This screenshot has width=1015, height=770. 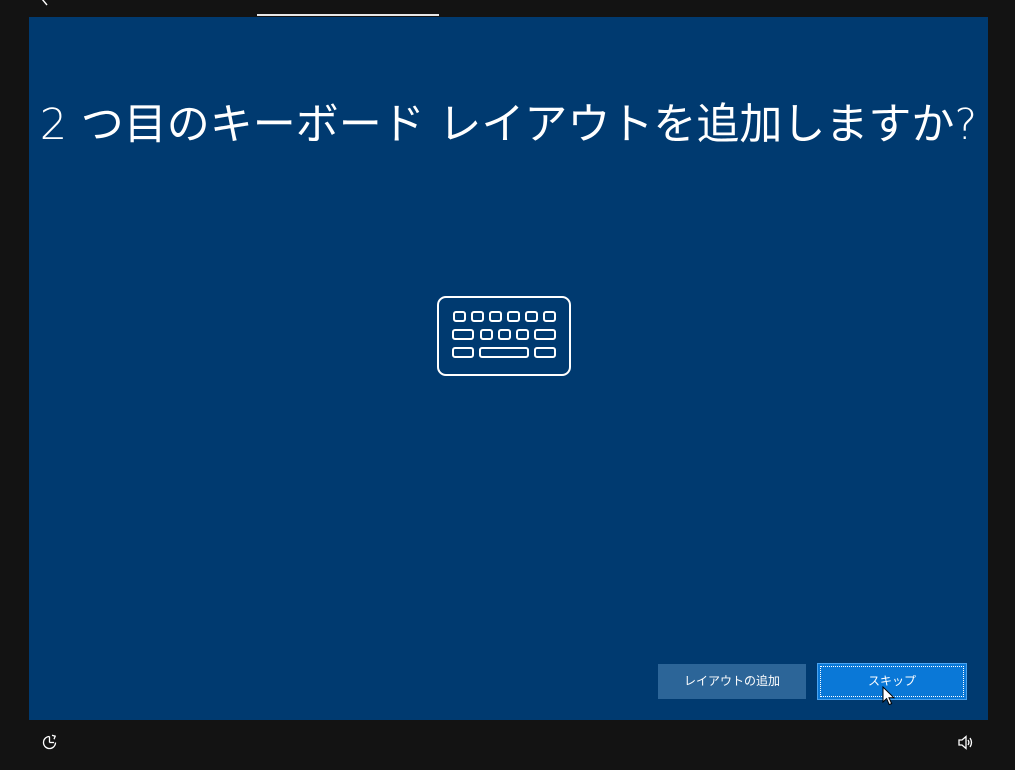 I want to click on active-tab-indicator, so click(x=348, y=15).